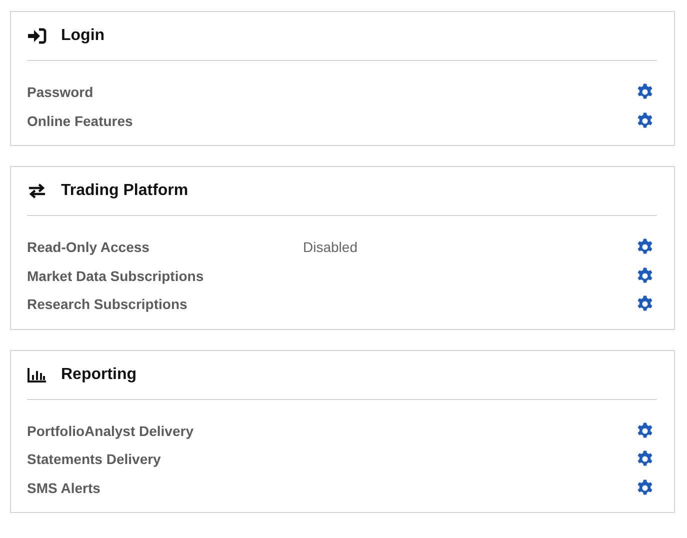 The height and width of the screenshot is (538, 687). What do you see at coordinates (330, 247) in the screenshot?
I see `setting-value: Disabled` at bounding box center [330, 247].